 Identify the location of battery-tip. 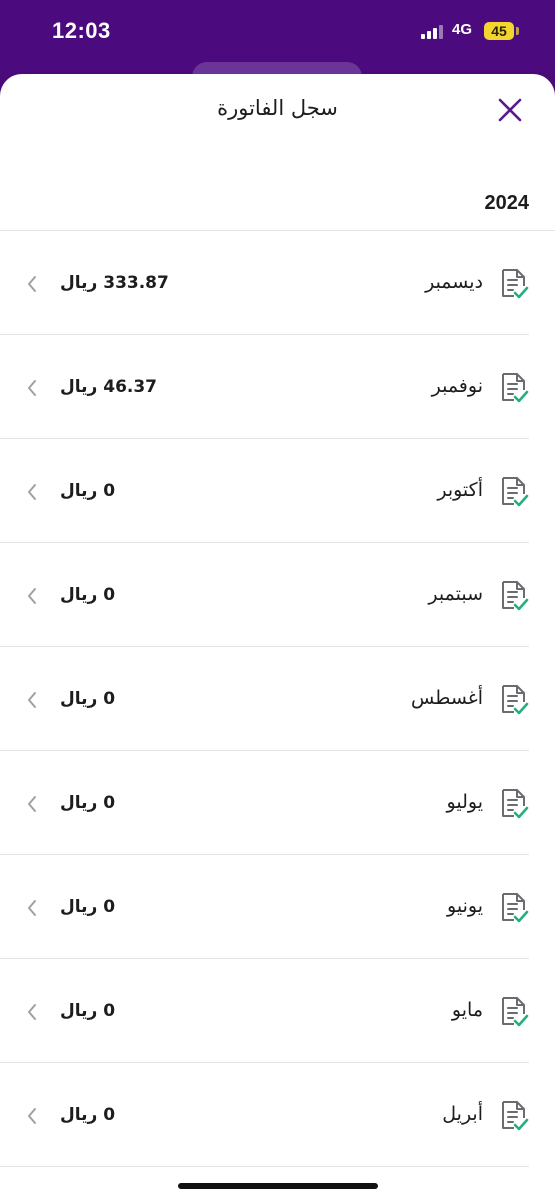
(517, 31).